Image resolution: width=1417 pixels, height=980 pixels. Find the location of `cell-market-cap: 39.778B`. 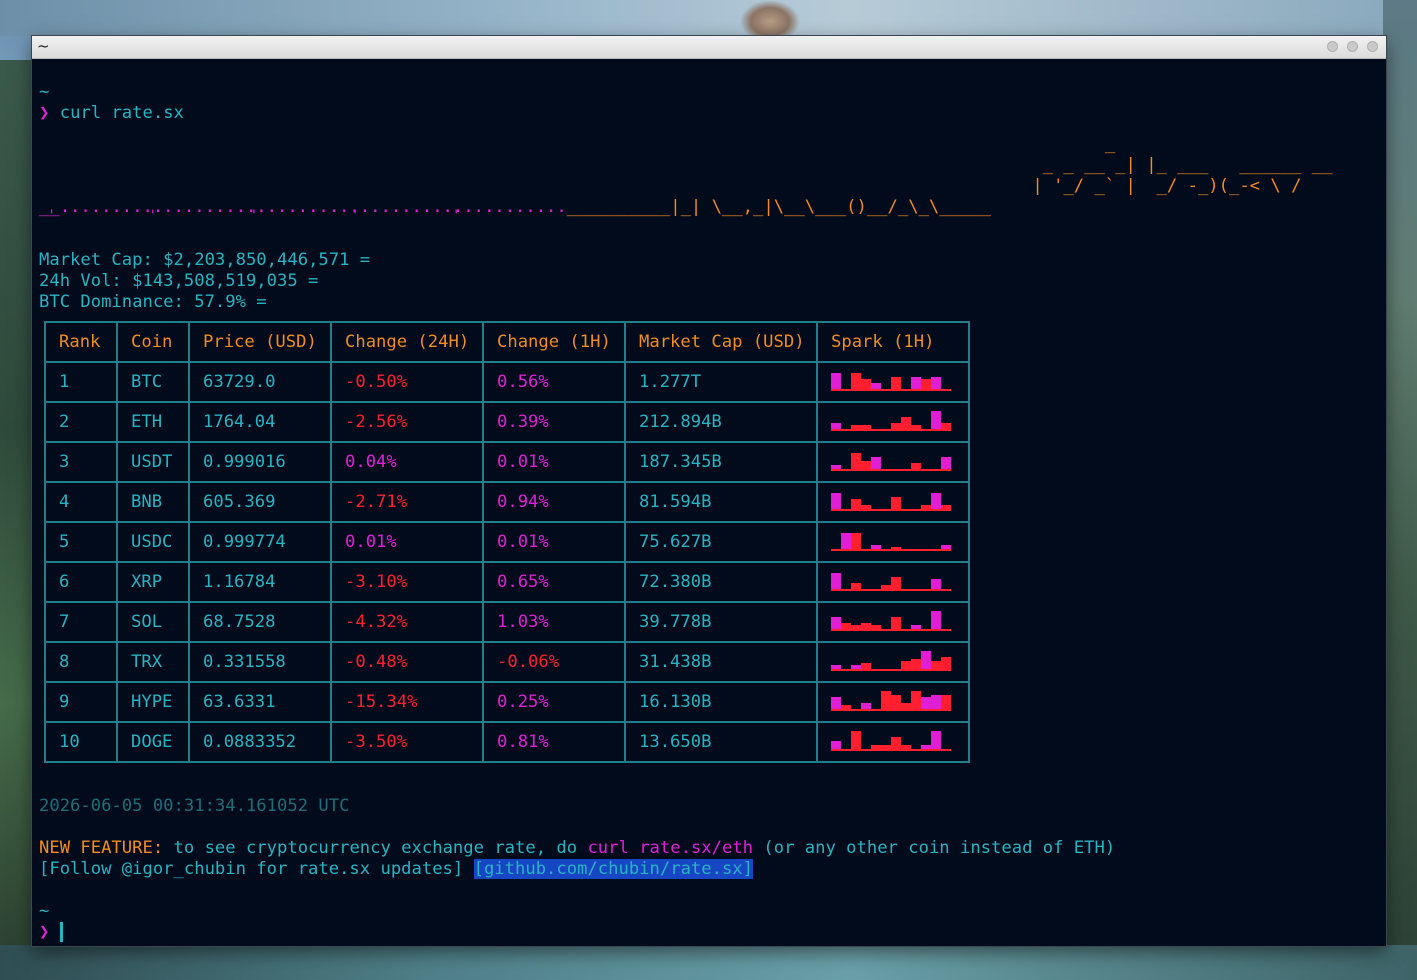

cell-market-cap: 39.778B is located at coordinates (721, 622).